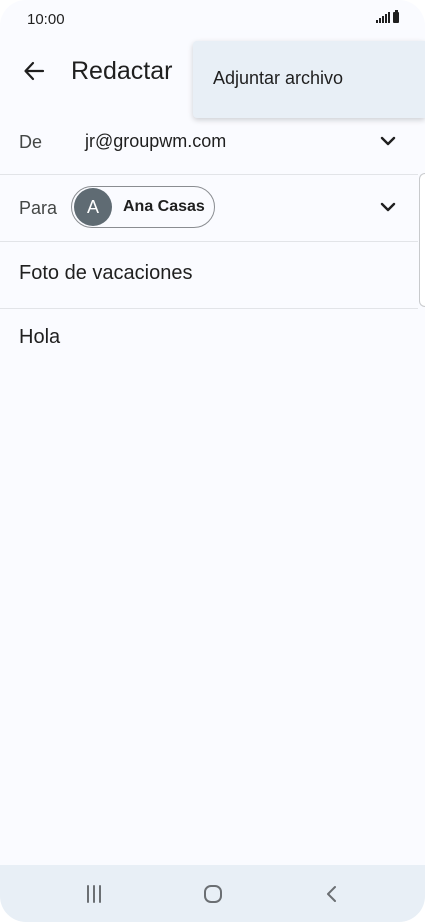 The width and height of the screenshot is (425, 922). What do you see at coordinates (164, 206) in the screenshot?
I see `recipient-name: Ana Casas` at bounding box center [164, 206].